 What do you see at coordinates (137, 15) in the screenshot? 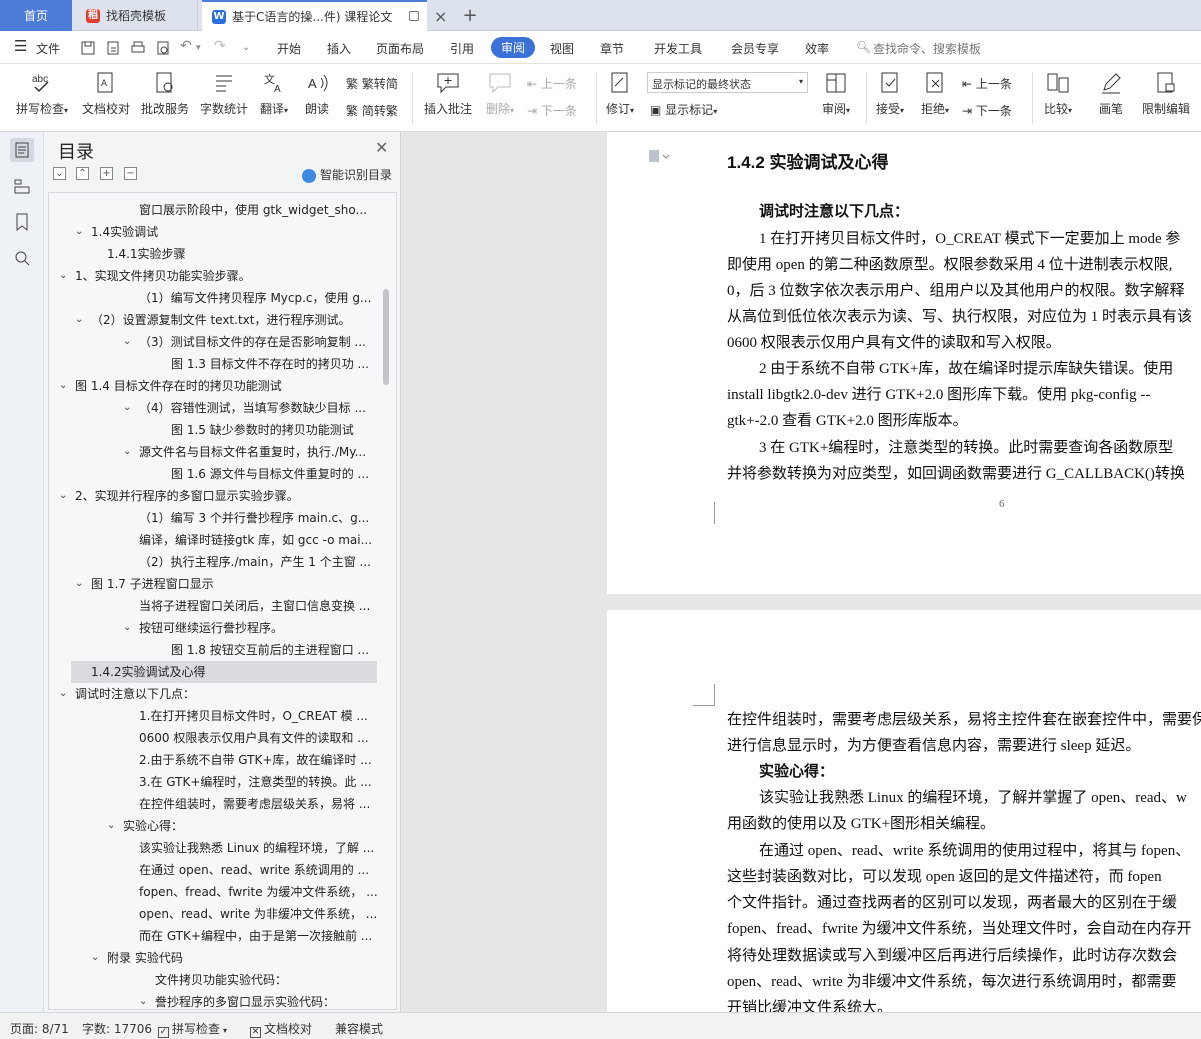
I see `tab-template: 稻 找稻壳模板` at bounding box center [137, 15].